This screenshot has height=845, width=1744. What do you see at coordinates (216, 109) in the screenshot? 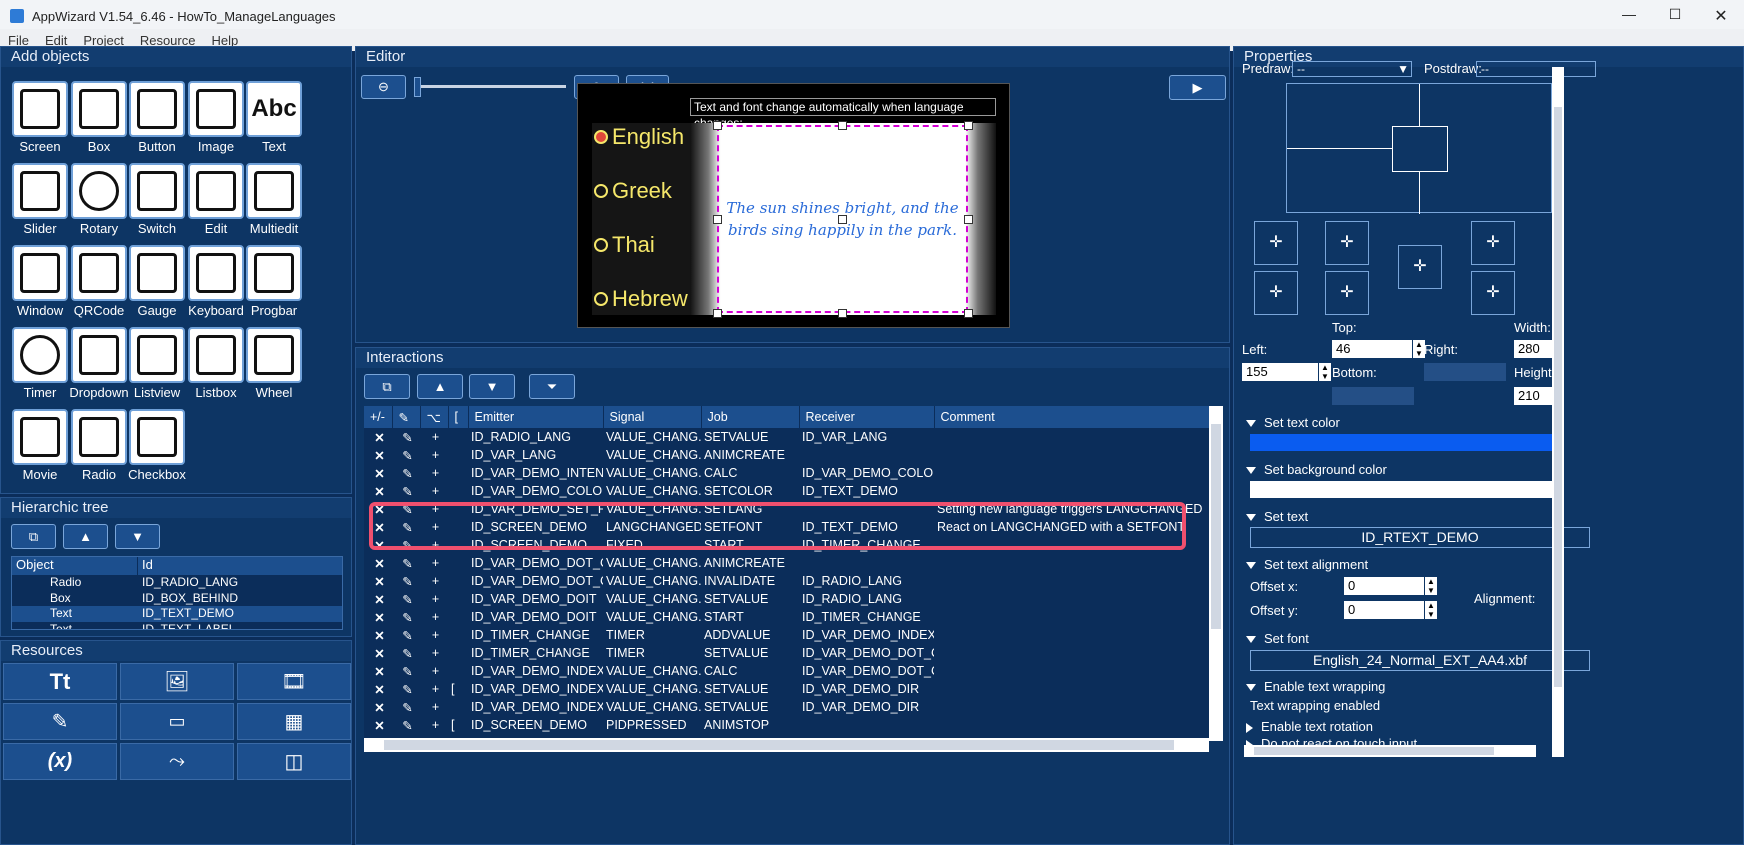
I see `add-image-button` at bounding box center [216, 109].